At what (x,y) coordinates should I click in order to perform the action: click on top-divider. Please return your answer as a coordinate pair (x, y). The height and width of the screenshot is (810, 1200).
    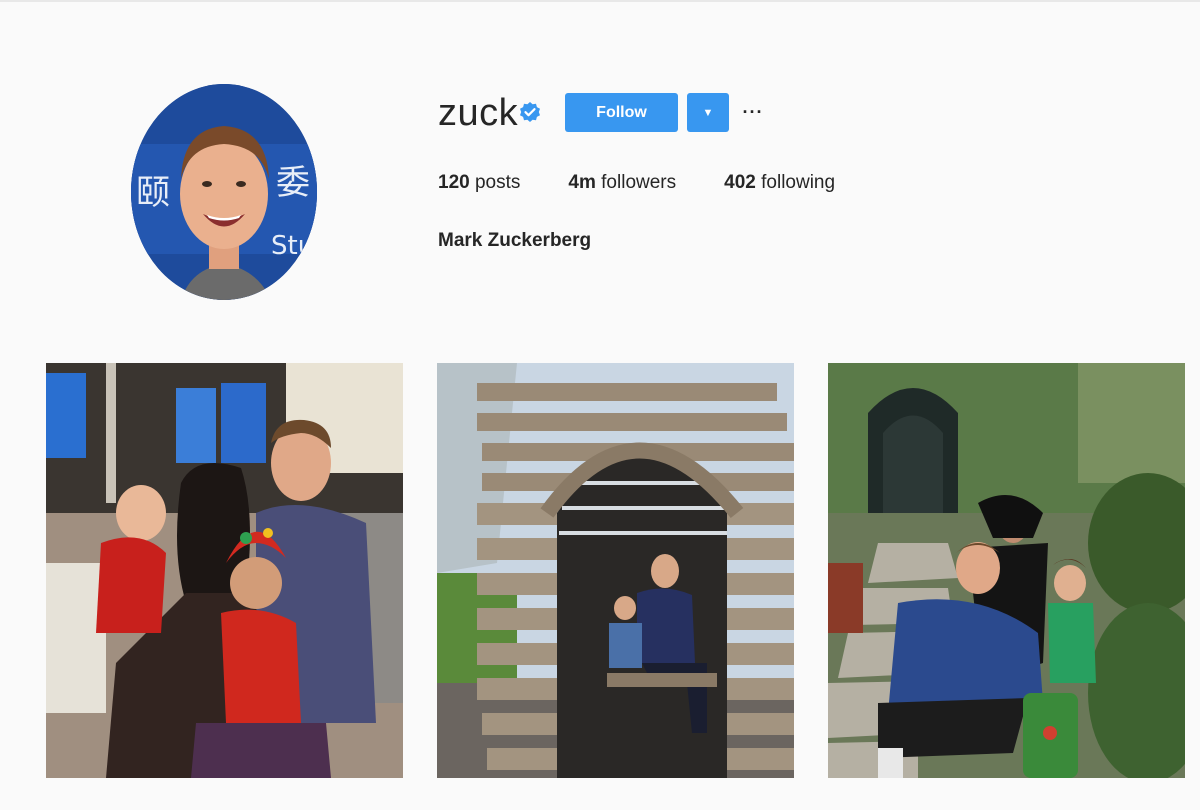
    Looking at the image, I should click on (600, 1).